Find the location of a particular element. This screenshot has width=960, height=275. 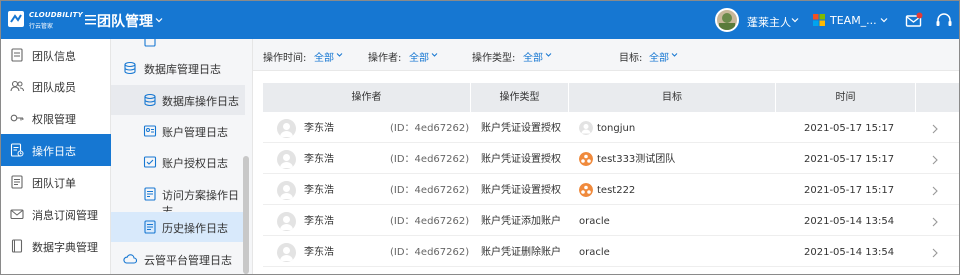

subnav-item-label: 账户管理日志 is located at coordinates (195, 132).